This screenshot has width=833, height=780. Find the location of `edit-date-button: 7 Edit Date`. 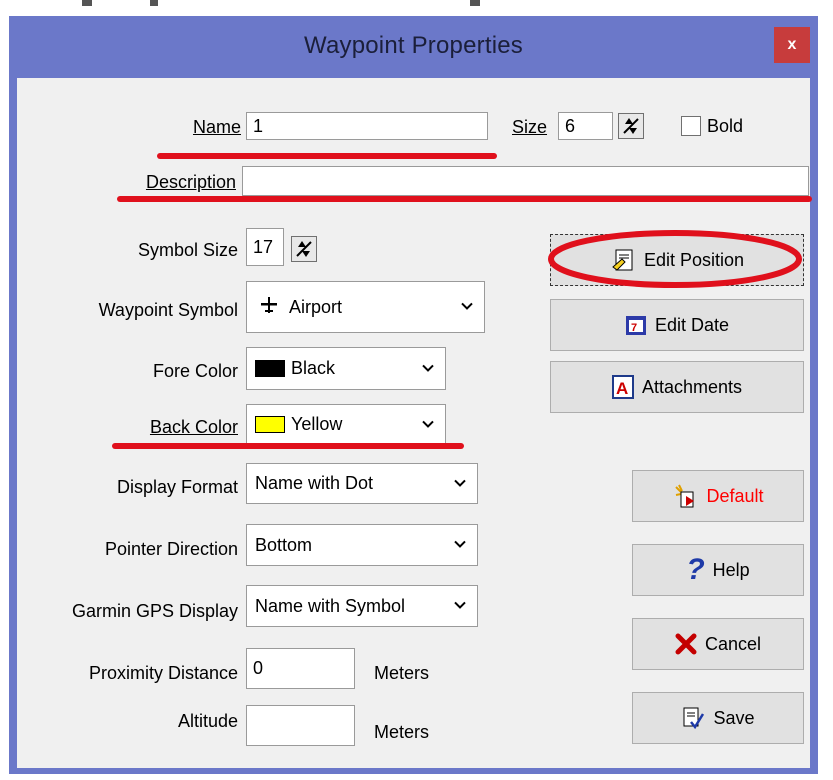

edit-date-button: 7 Edit Date is located at coordinates (677, 325).